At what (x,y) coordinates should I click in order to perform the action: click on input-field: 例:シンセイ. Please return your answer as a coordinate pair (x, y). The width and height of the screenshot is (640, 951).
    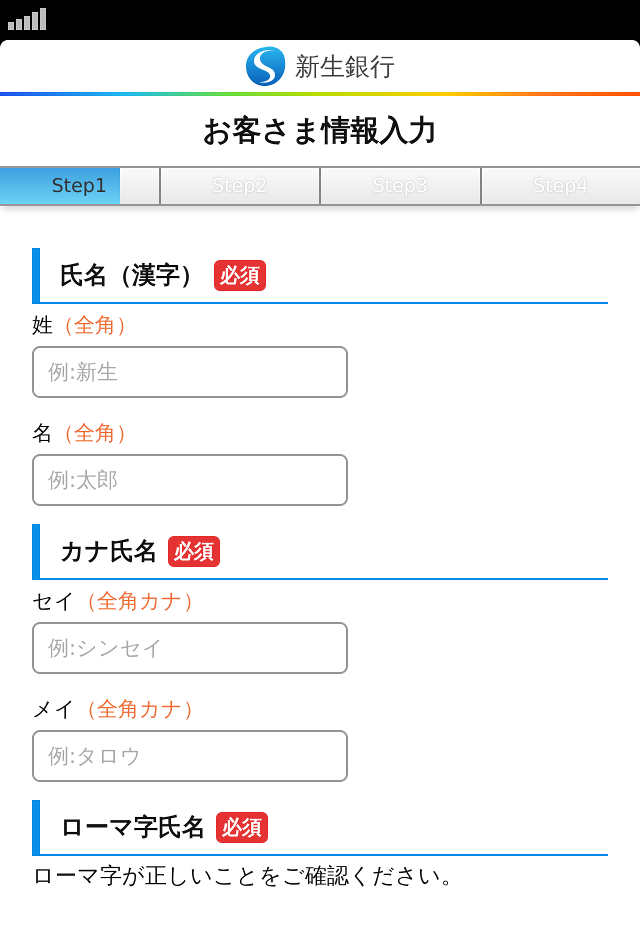
    Looking at the image, I should click on (190, 648).